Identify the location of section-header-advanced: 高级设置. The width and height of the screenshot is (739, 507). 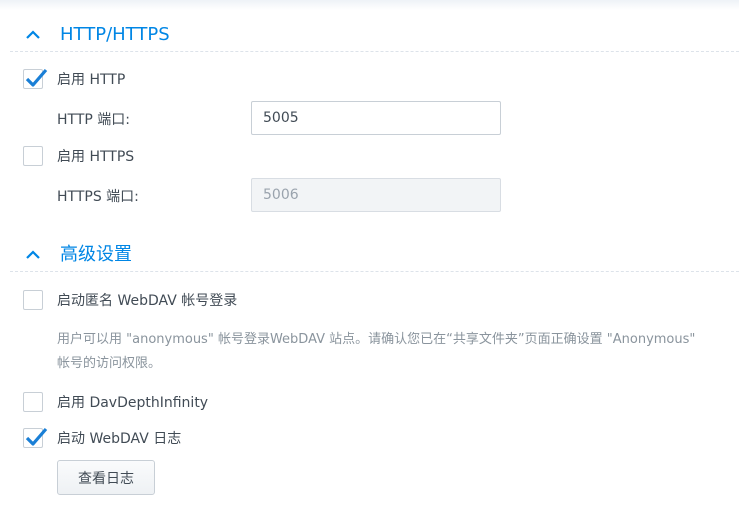
(374, 255).